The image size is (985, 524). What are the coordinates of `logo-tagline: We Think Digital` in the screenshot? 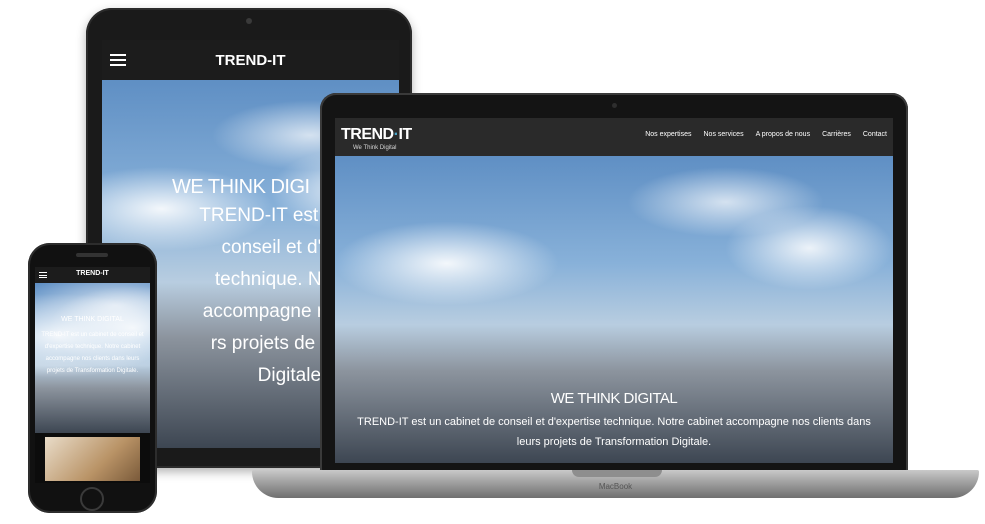 It's located at (375, 148).